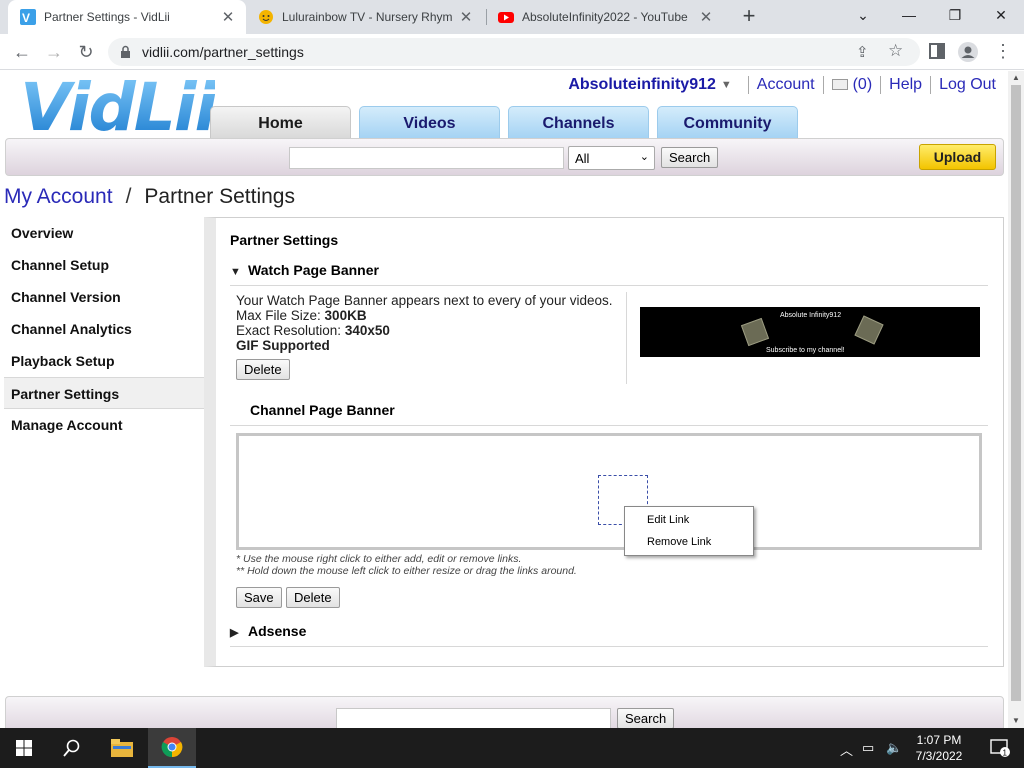  Describe the element at coordinates (642, 85) in the screenshot. I see `username-link: Absoluteinfinity912` at that location.